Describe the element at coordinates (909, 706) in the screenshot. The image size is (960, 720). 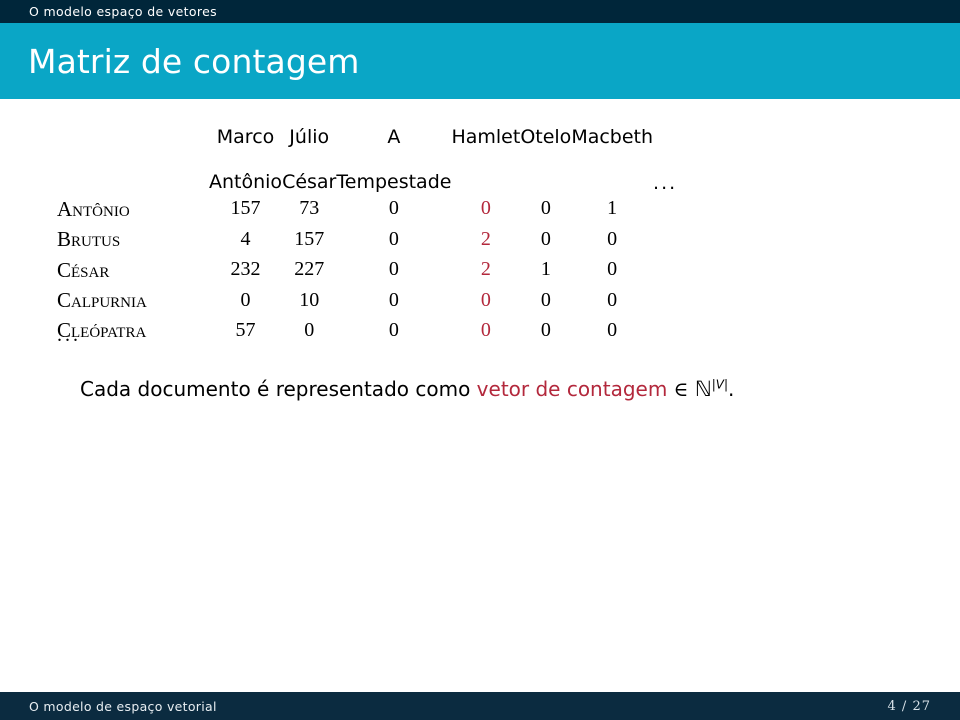
I see `page-number: 4 / 27` at that location.